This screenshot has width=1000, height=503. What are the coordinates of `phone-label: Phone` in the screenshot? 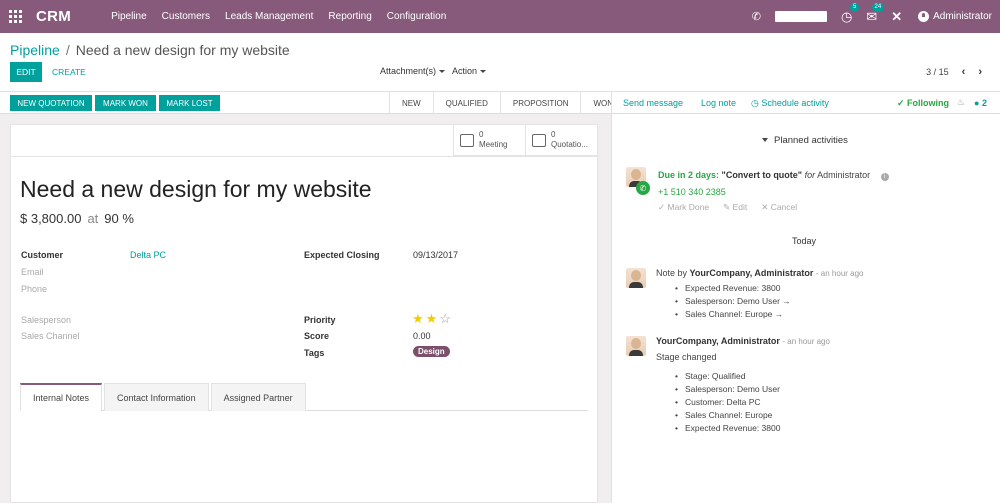 It's located at (34, 289).